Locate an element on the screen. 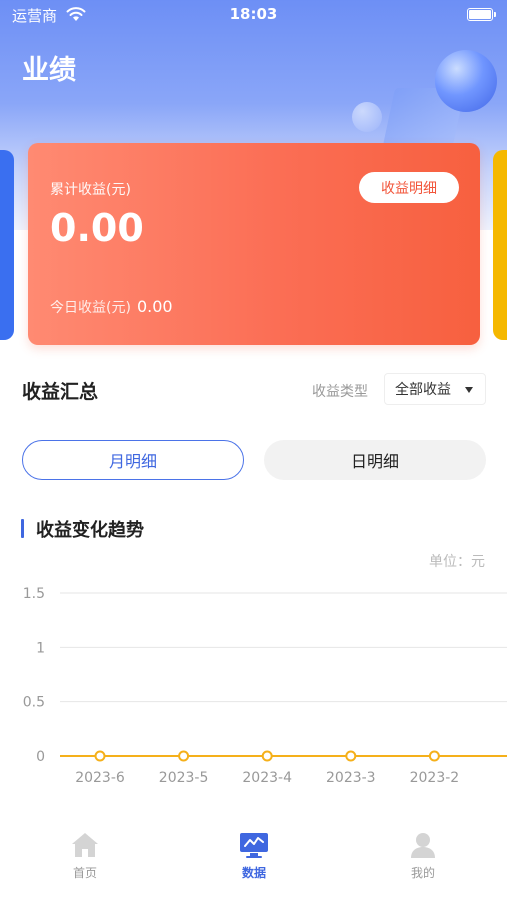 This screenshot has width=507, height=900. nav-item-mine: 我的 is located at coordinates (423, 855).